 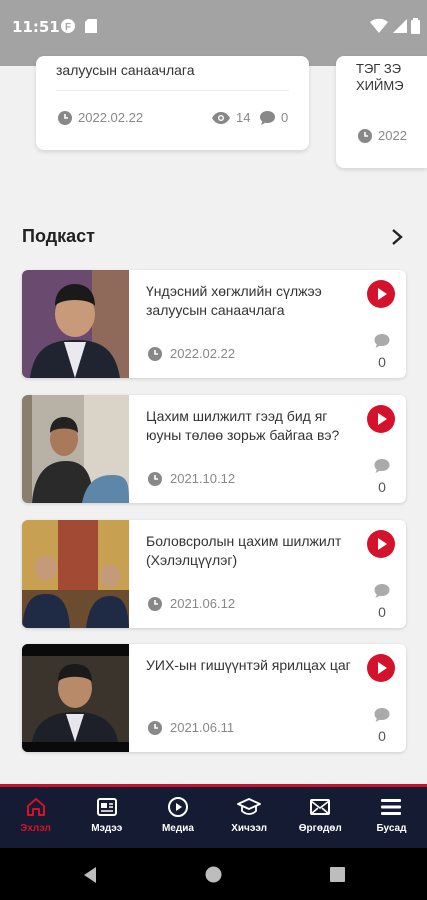 I want to click on news-card-views: 14, so click(x=231, y=117).